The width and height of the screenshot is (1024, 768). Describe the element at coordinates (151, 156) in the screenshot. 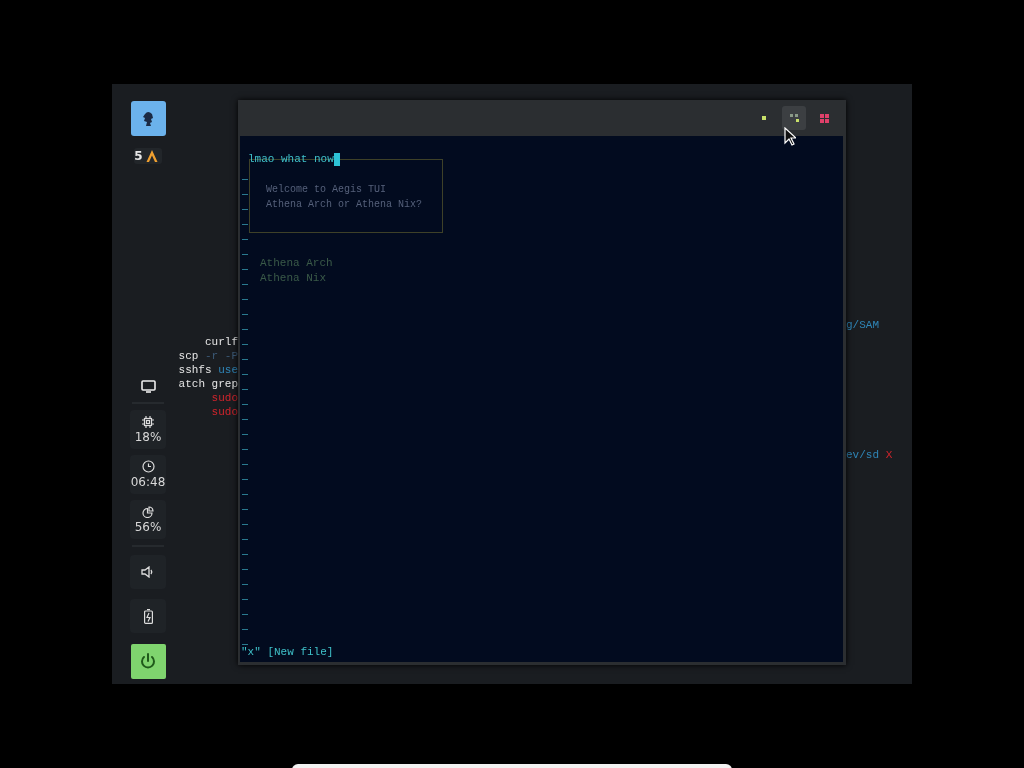

I see `arch-icon` at that location.